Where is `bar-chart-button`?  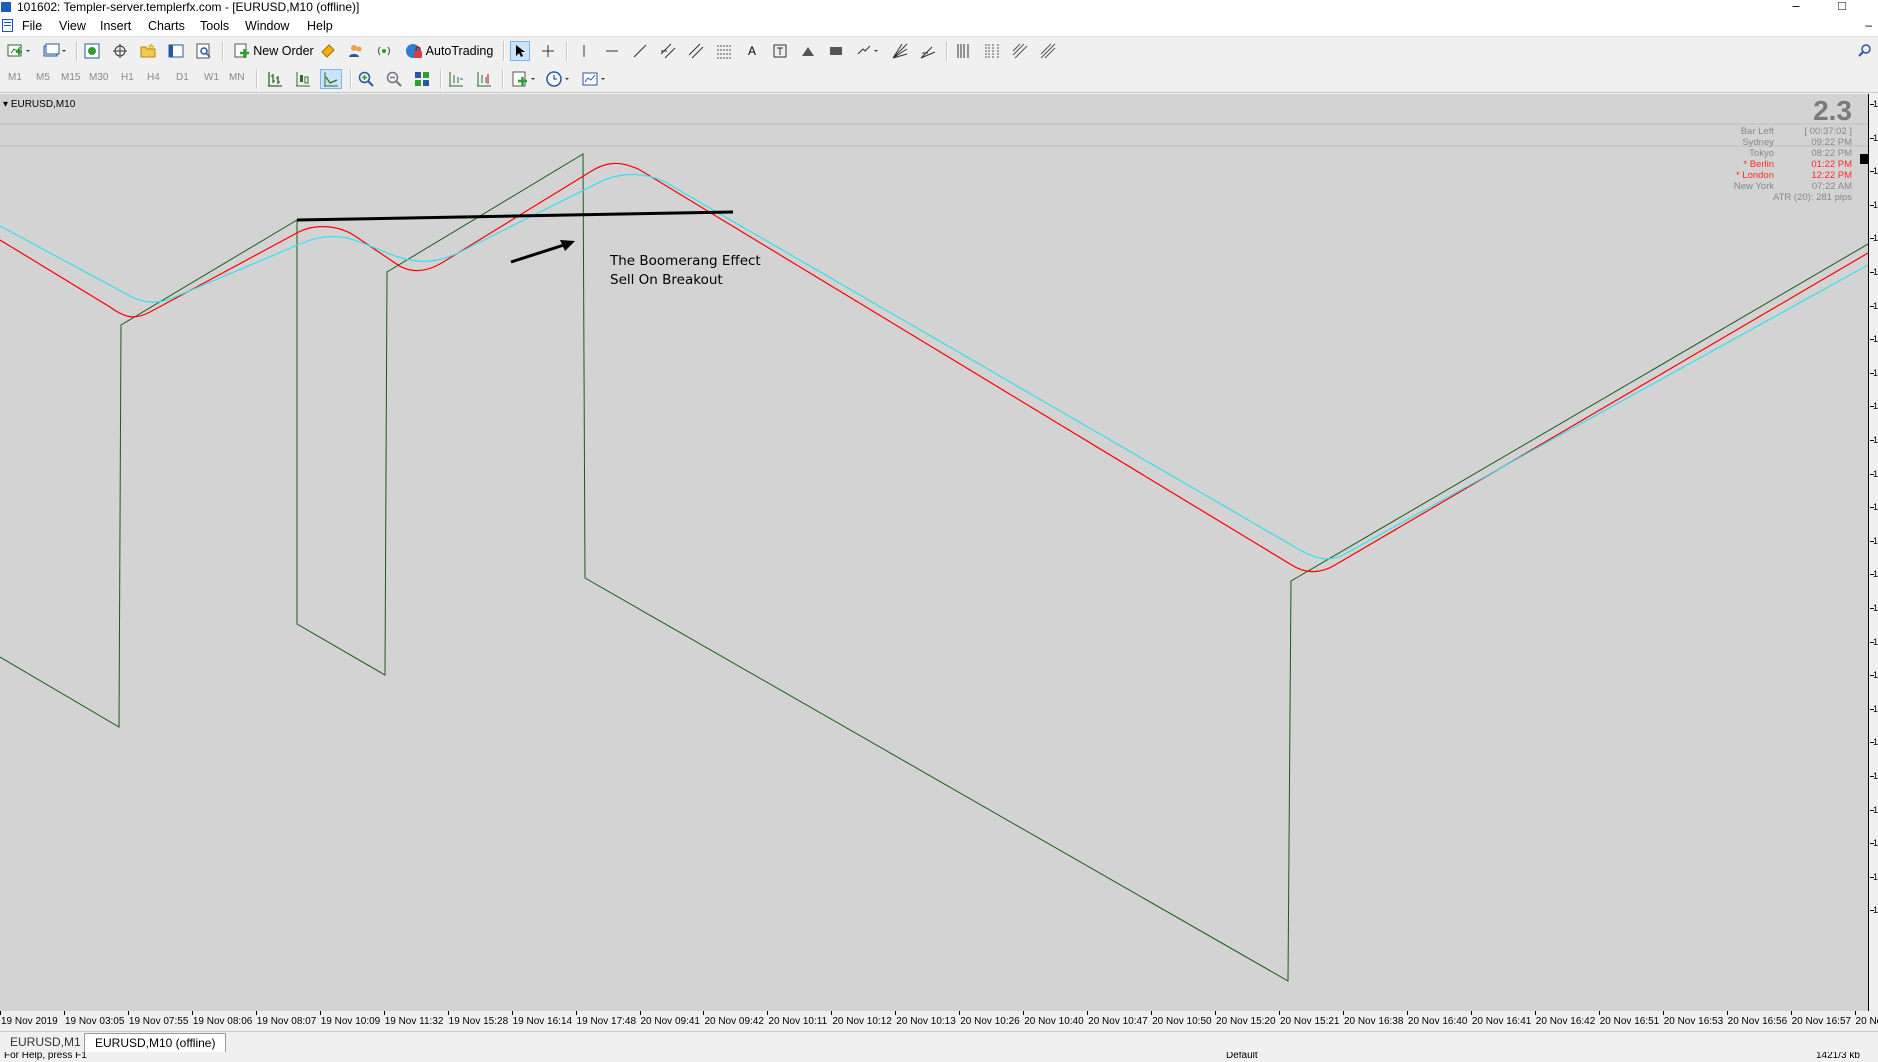
bar-chart-button is located at coordinates (275, 79).